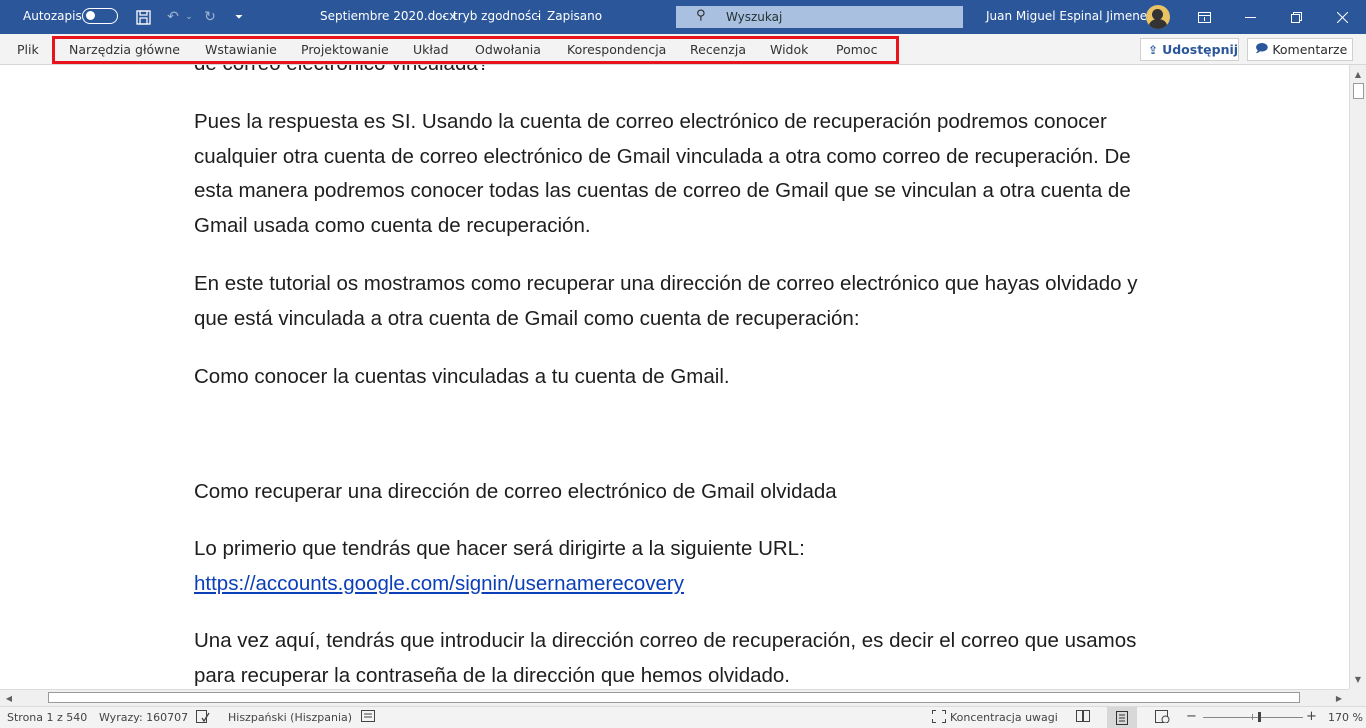  Describe the element at coordinates (616, 49) in the screenshot. I see `tab-mailings: Korespondencja` at that location.